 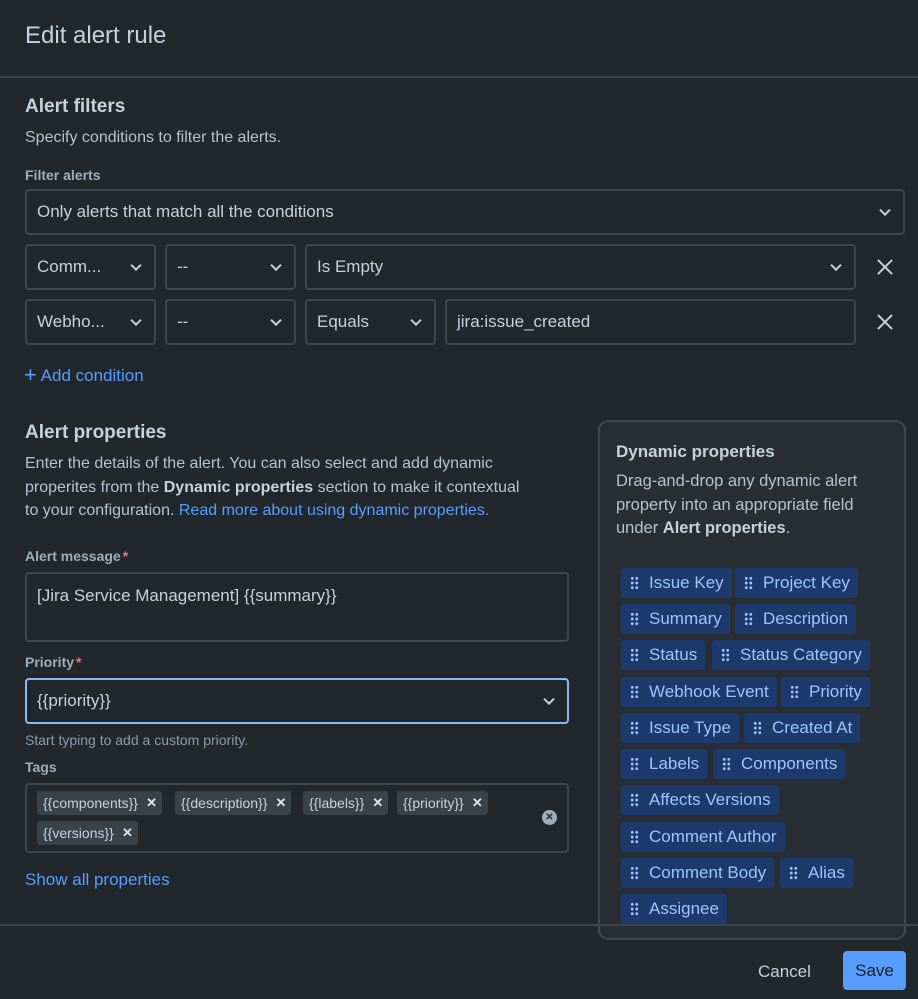 I want to click on dialog-footer: Cancel Save, so click(x=459, y=961).